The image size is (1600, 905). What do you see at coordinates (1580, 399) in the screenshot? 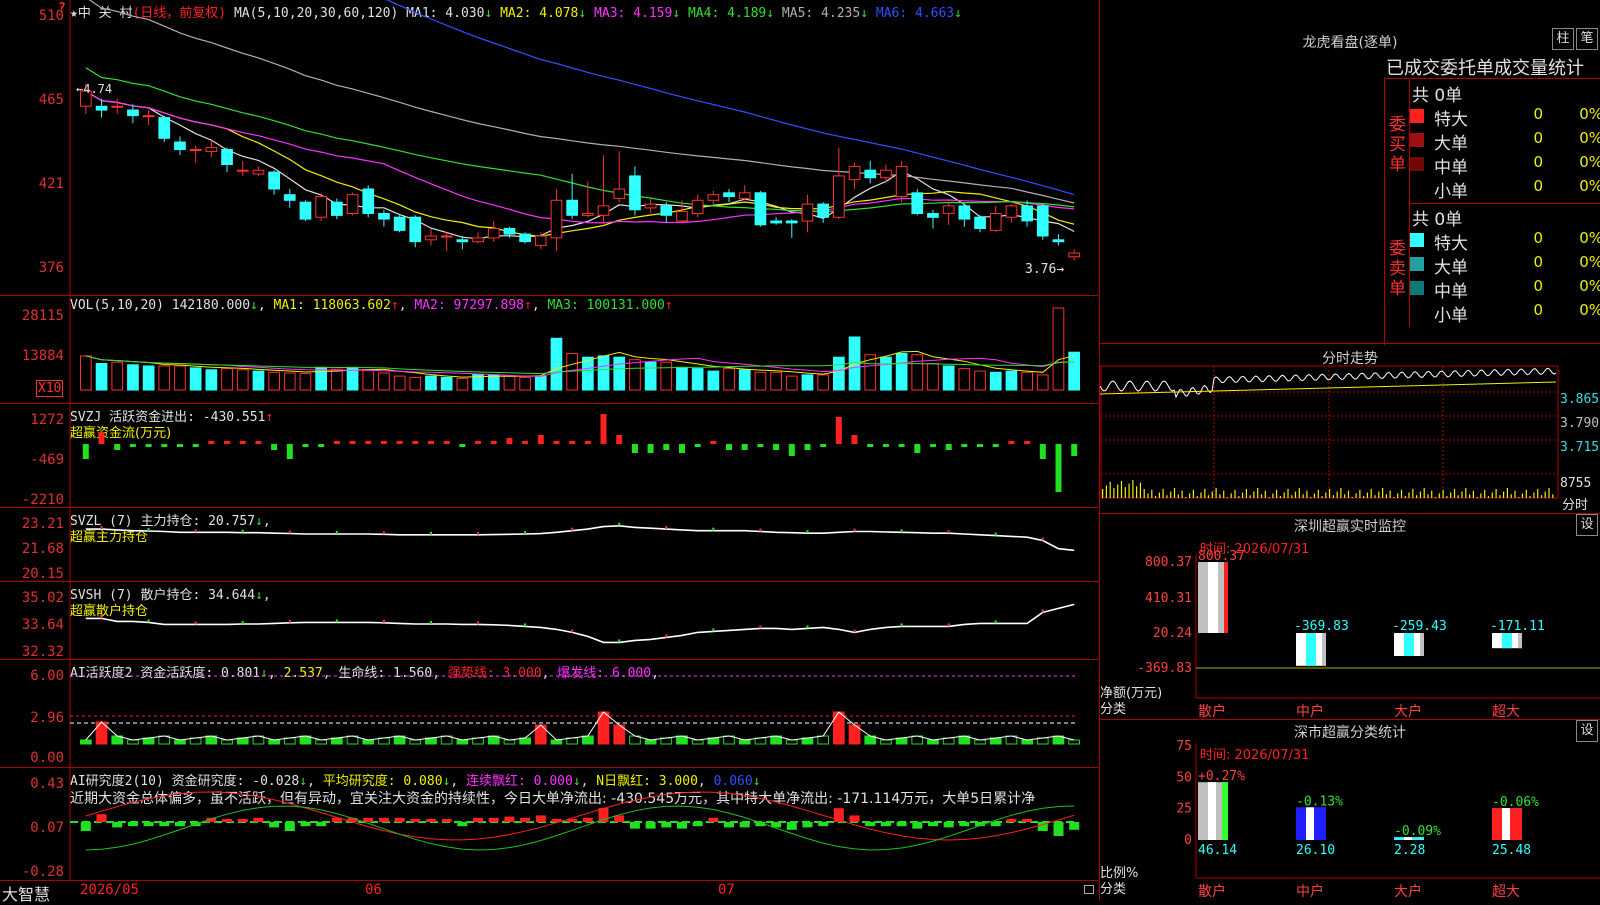
I see `intraday-y-tick: 3.865` at bounding box center [1580, 399].